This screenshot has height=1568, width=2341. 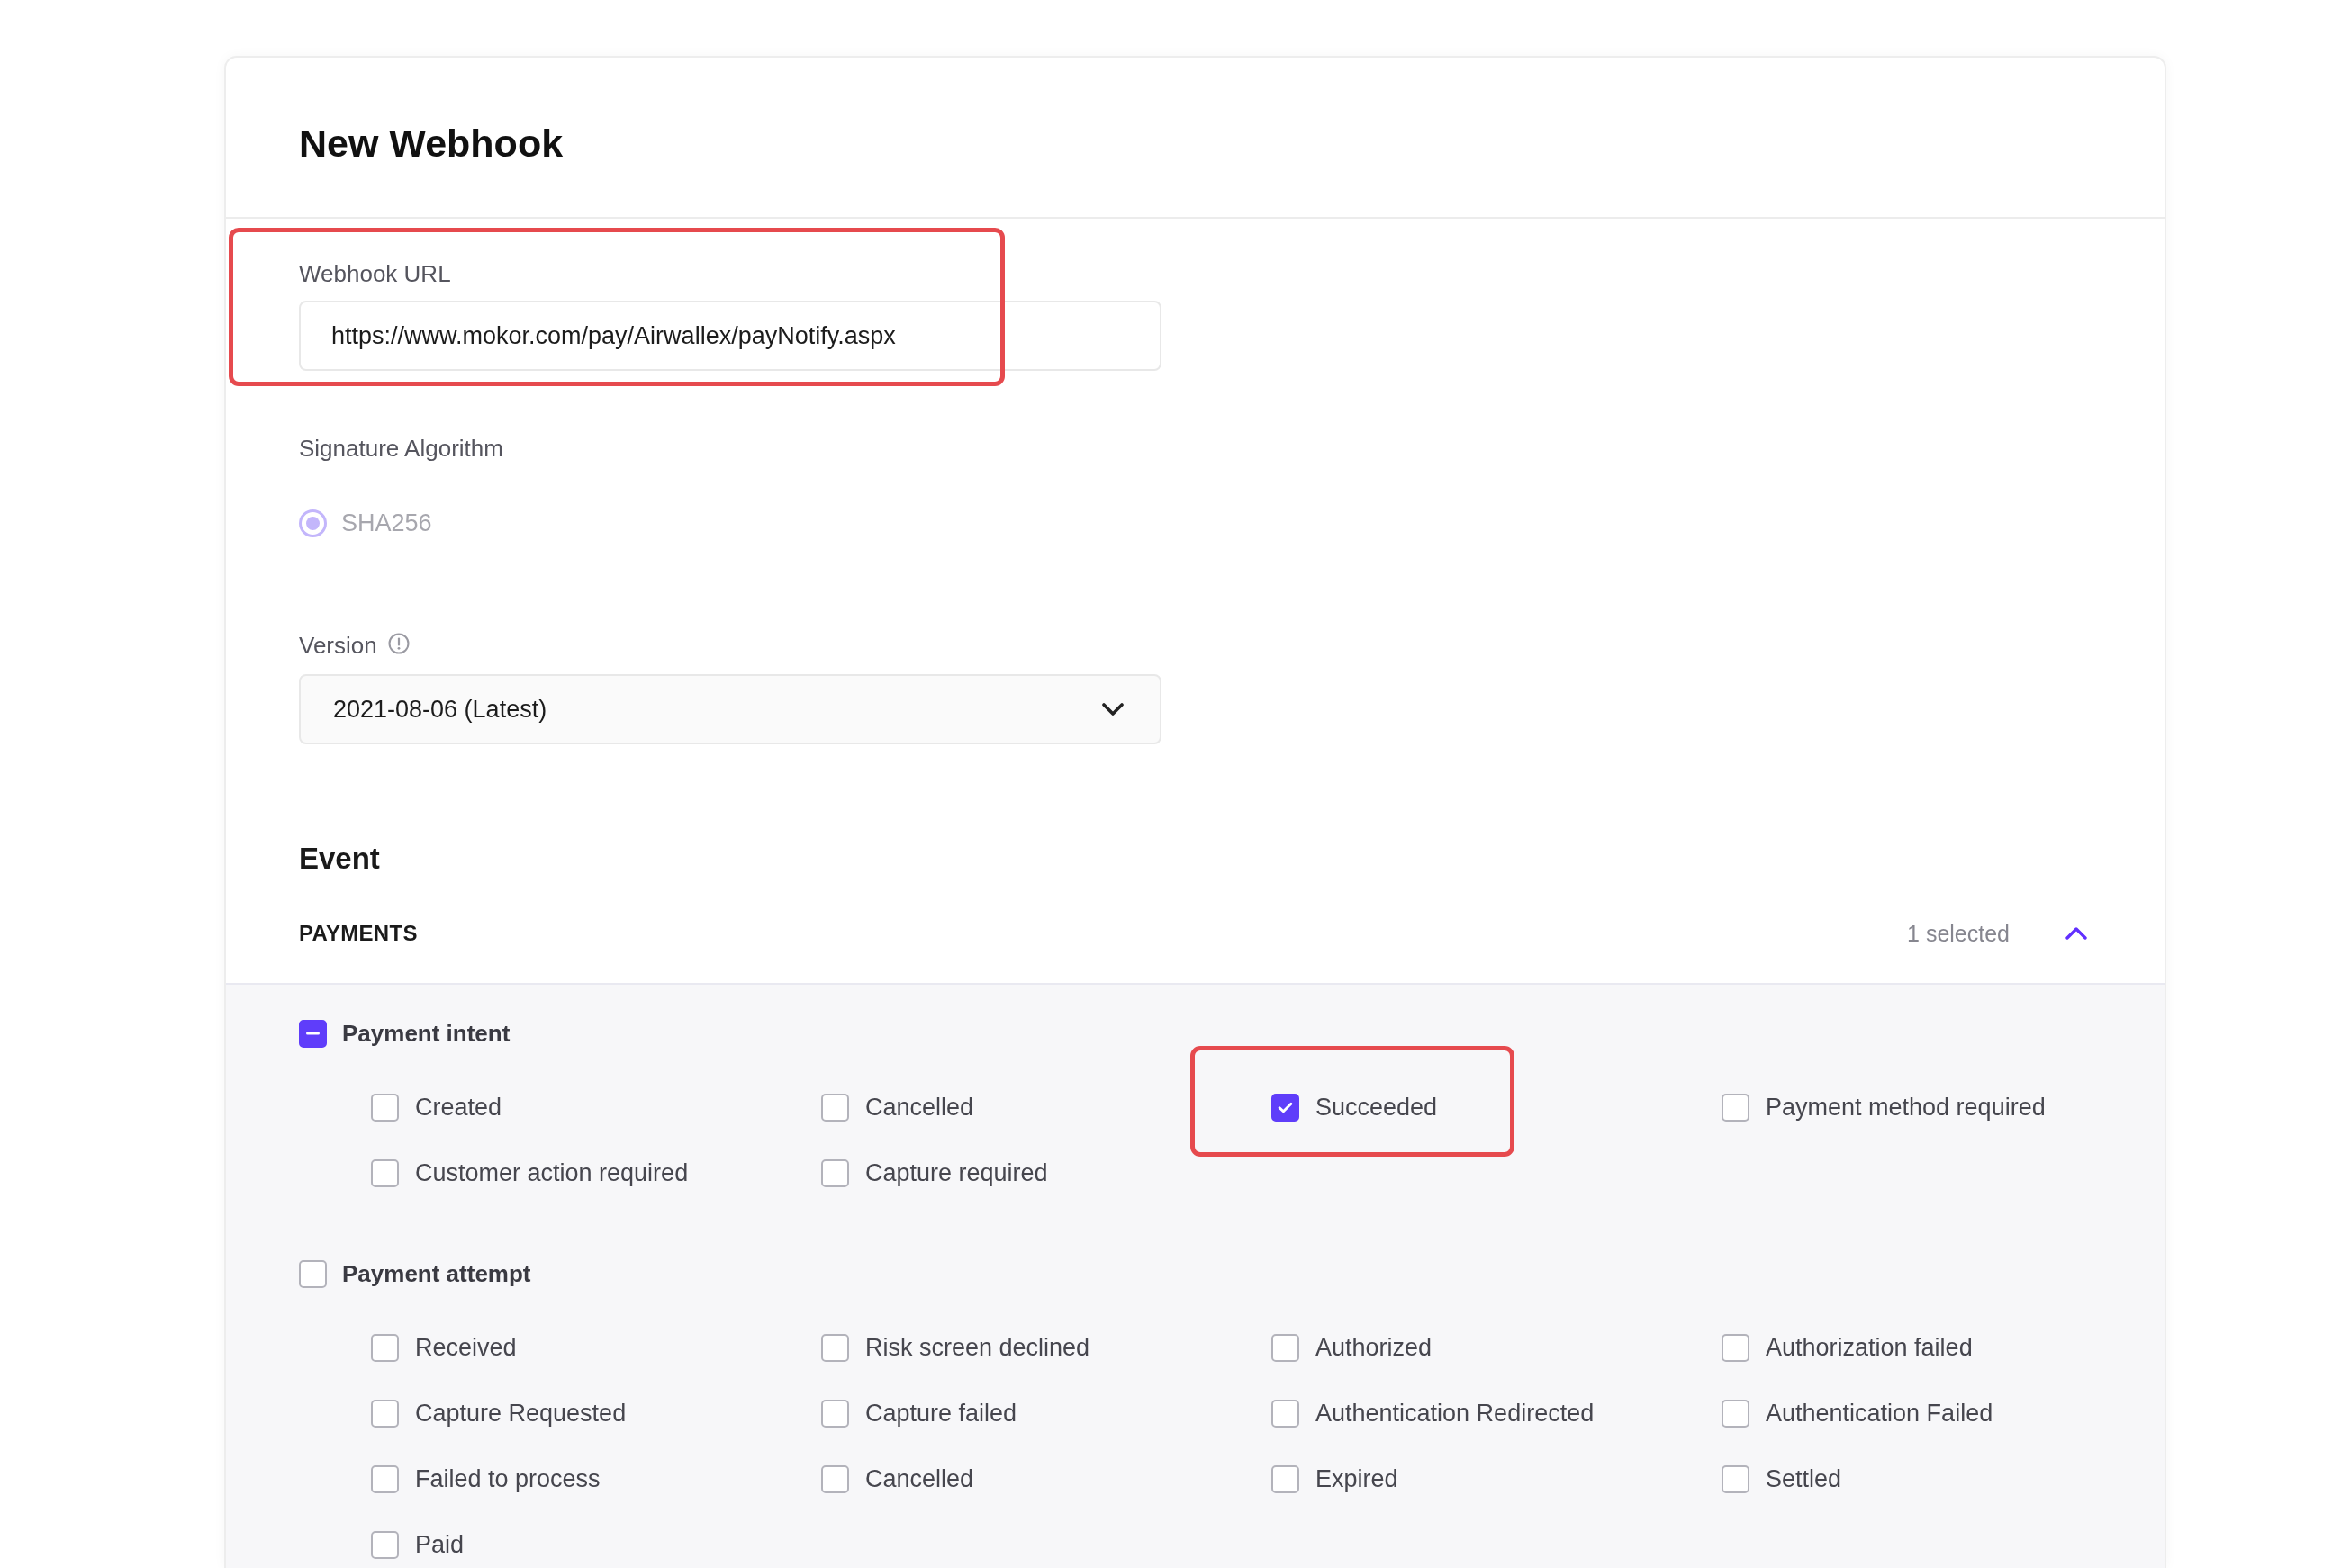 What do you see at coordinates (426, 1034) in the screenshot?
I see `checkbox-label: Payment intent` at bounding box center [426, 1034].